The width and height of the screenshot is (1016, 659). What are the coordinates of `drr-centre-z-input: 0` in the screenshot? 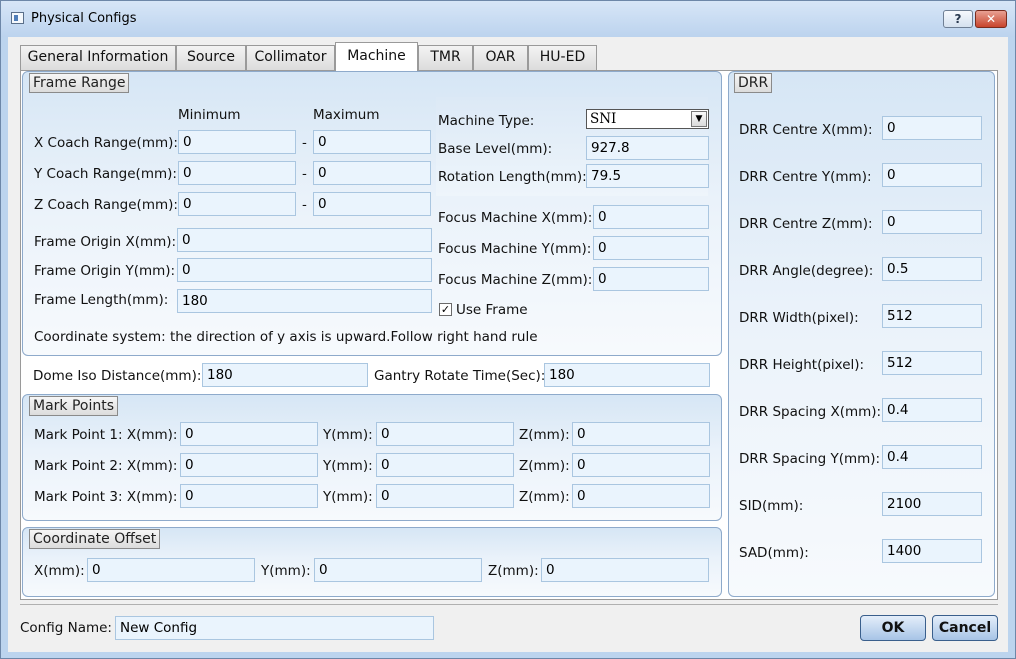 It's located at (932, 222).